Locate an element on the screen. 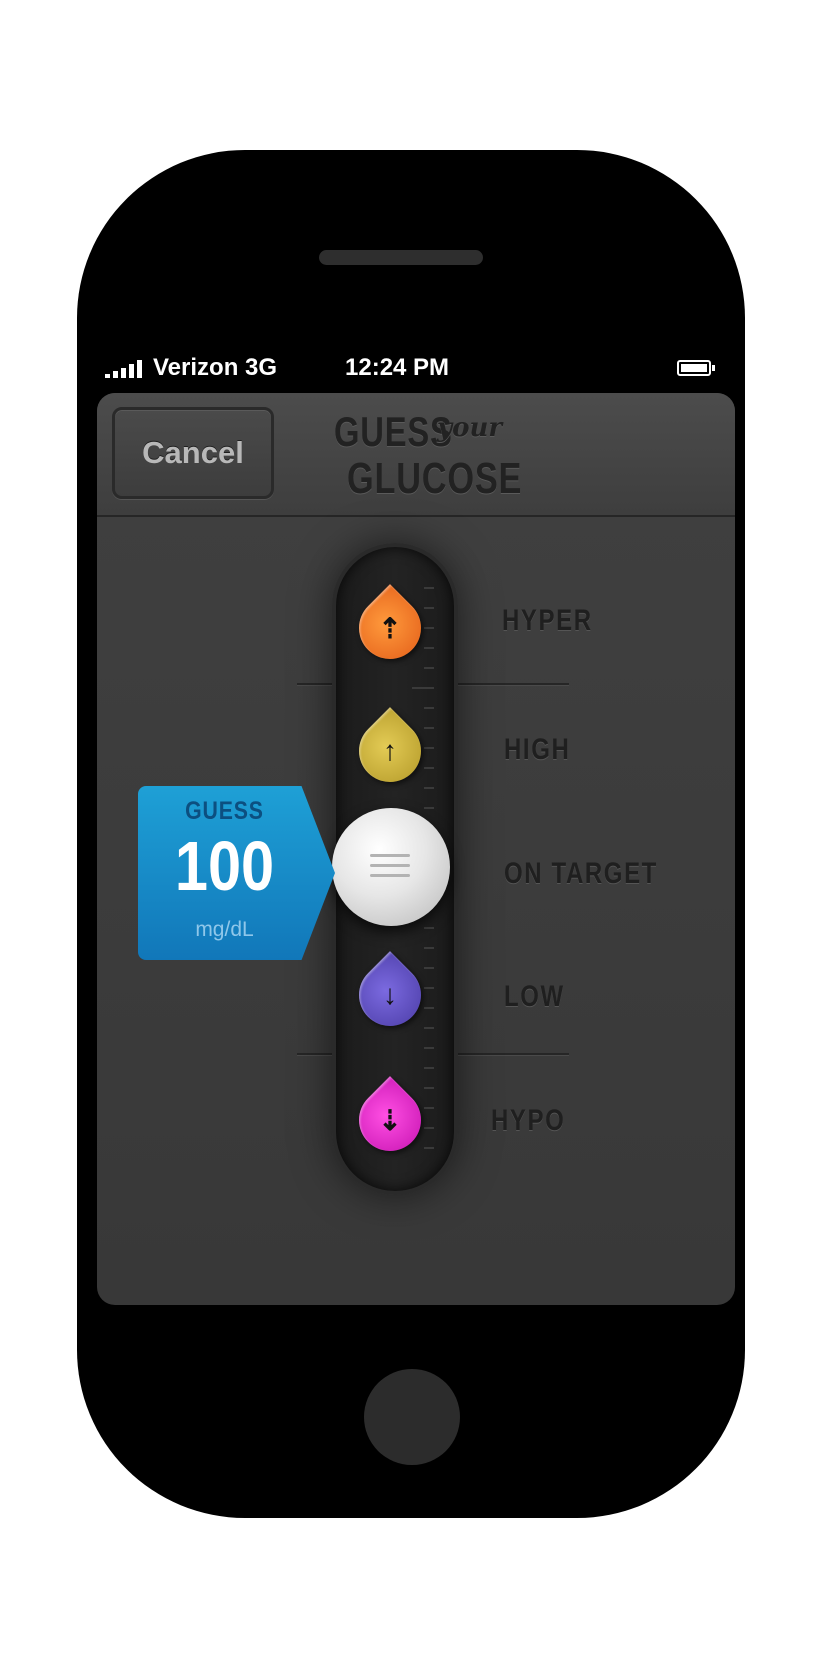 The height and width of the screenshot is (1668, 835). double-arrow-up-icon: ⇡ is located at coordinates (390, 628).